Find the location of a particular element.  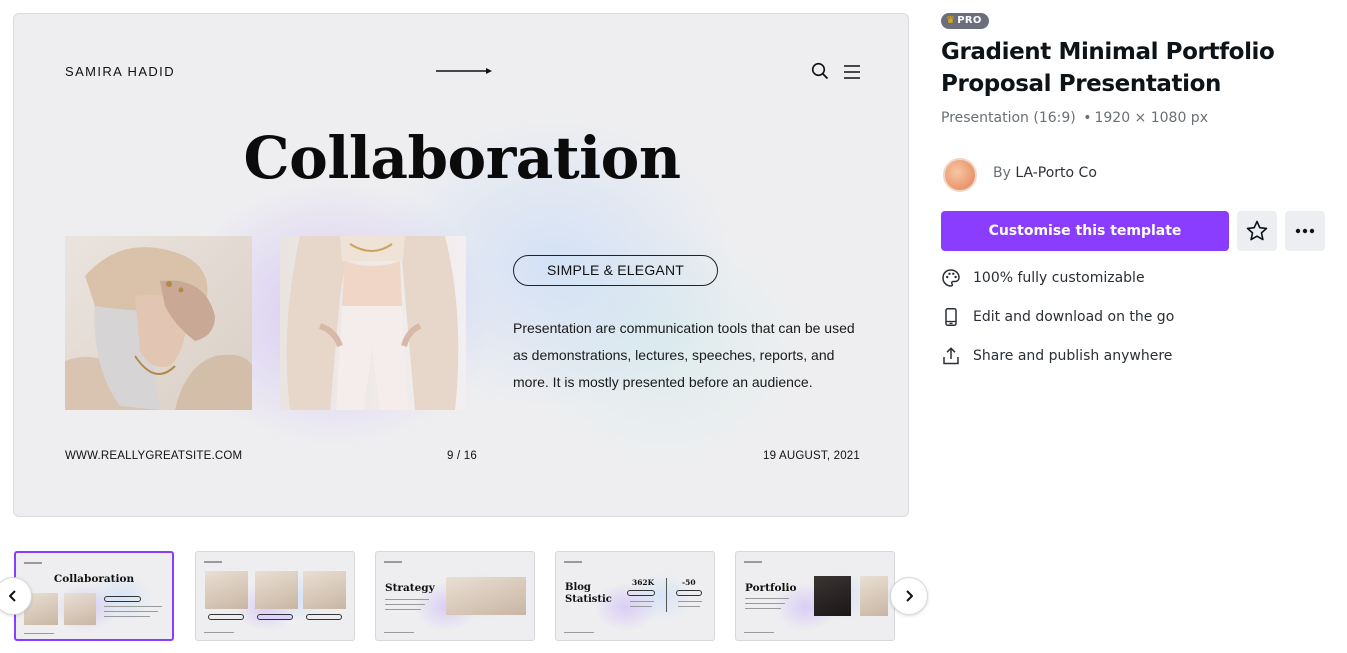

page-thumbnail-4: Blog Statistic 362K -50 is located at coordinates (635, 596).